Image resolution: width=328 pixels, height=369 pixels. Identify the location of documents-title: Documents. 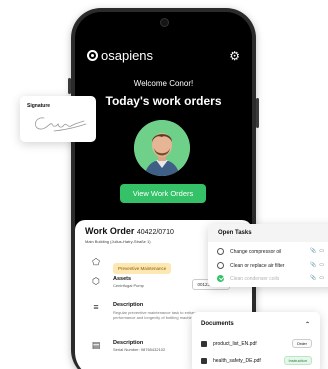
(217, 324).